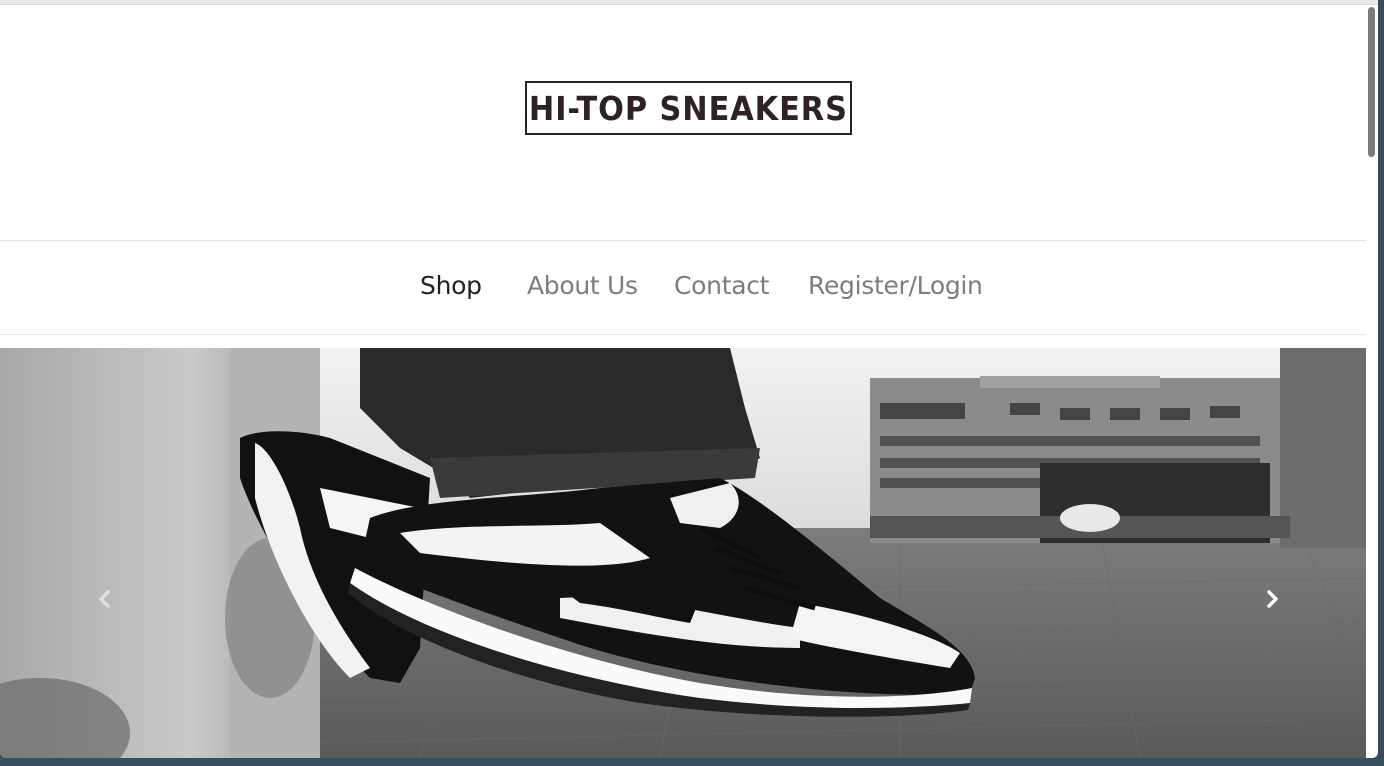 The width and height of the screenshot is (1384, 766). I want to click on carousel-next-button, so click(1273, 599).